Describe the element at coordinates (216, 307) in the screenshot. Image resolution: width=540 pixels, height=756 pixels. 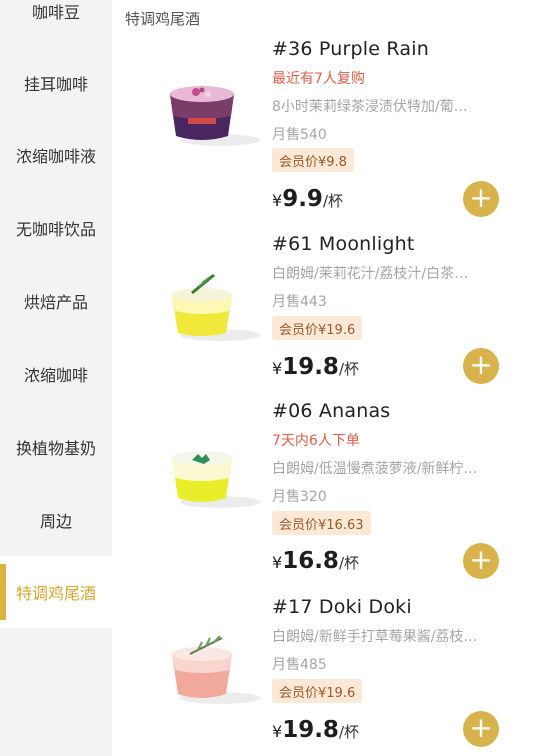
I see `cocktail-yellow-cup-image` at that location.